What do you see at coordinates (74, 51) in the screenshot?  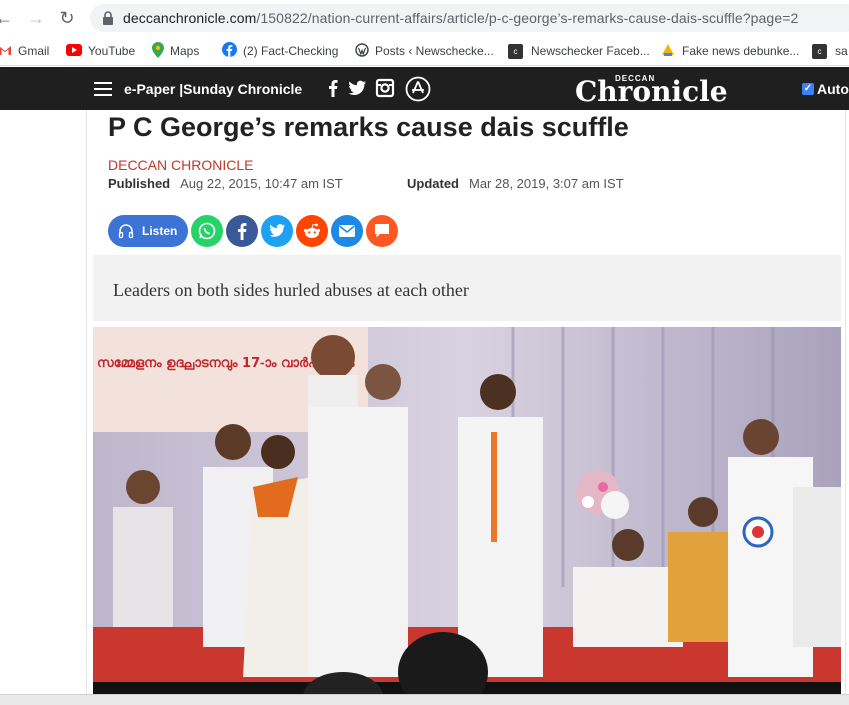 I see `youtube-icon` at bounding box center [74, 51].